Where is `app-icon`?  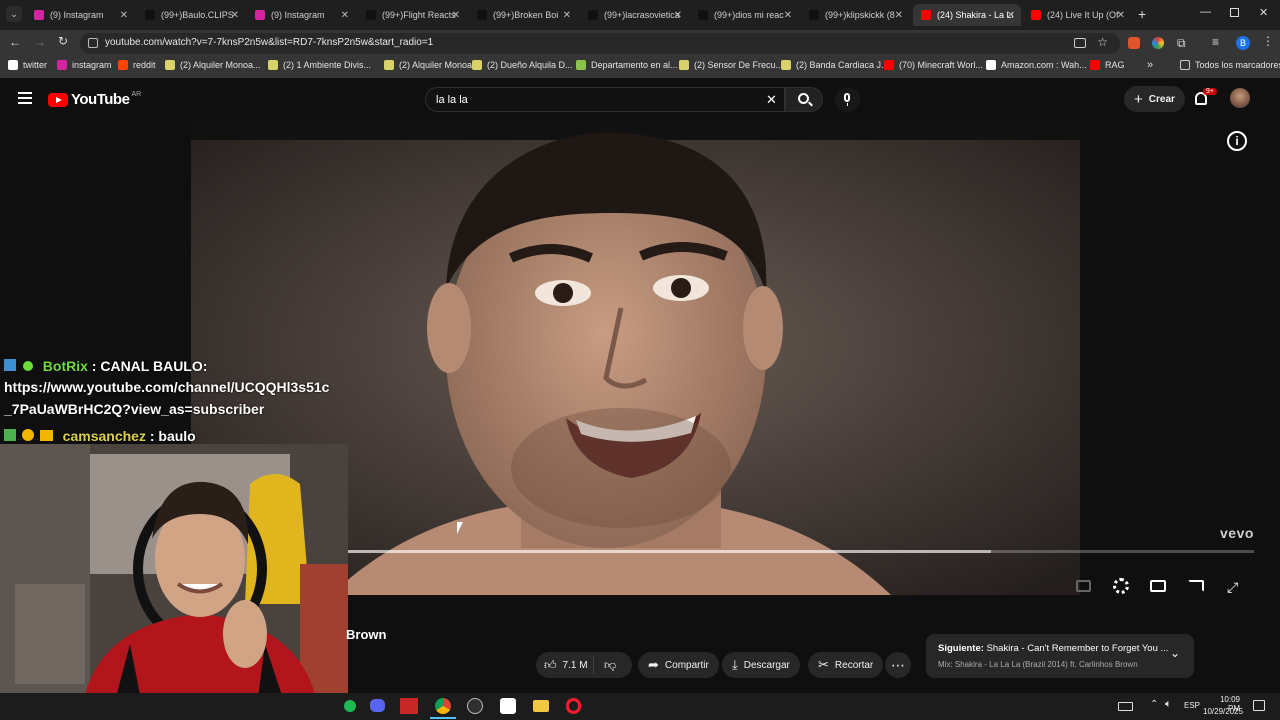
app-icon is located at coordinates (409, 706).